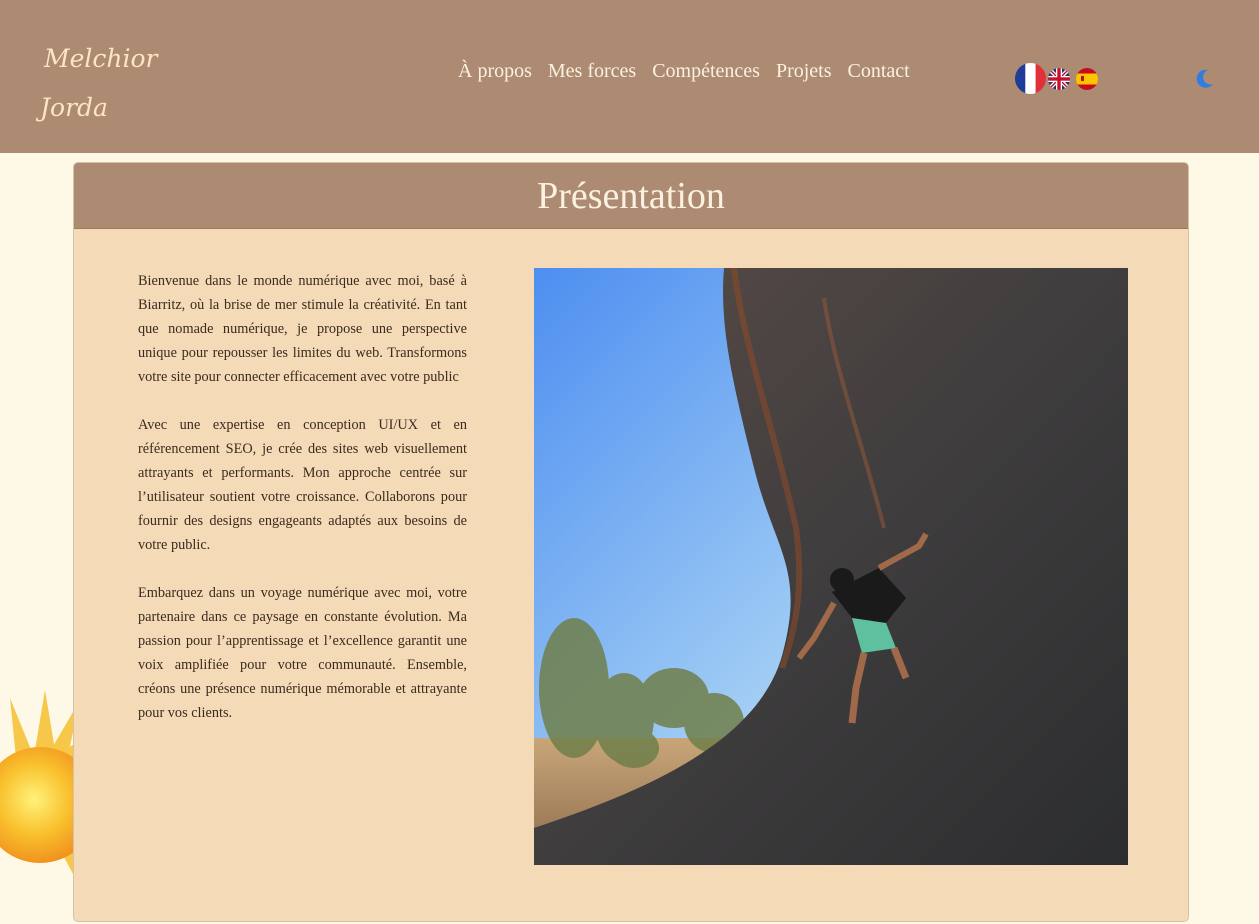  Describe the element at coordinates (101, 58) in the screenshot. I see `logo-first-name: Melchior` at that location.